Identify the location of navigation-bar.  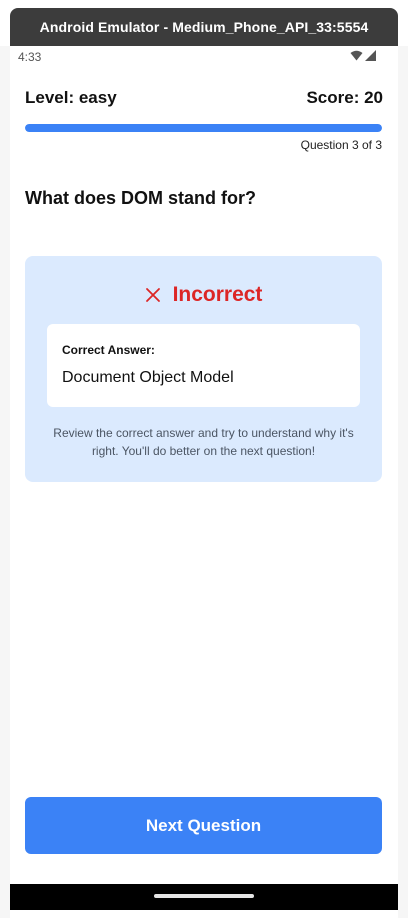
(204, 897).